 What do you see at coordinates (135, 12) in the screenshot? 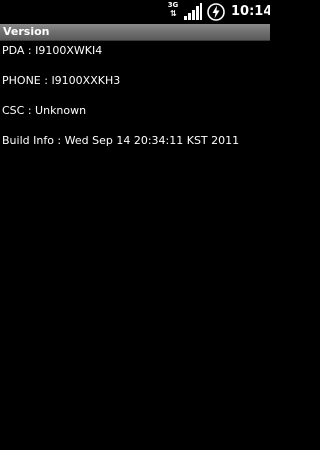
I see `status-bar: 3G ⇅ 10:14` at bounding box center [135, 12].